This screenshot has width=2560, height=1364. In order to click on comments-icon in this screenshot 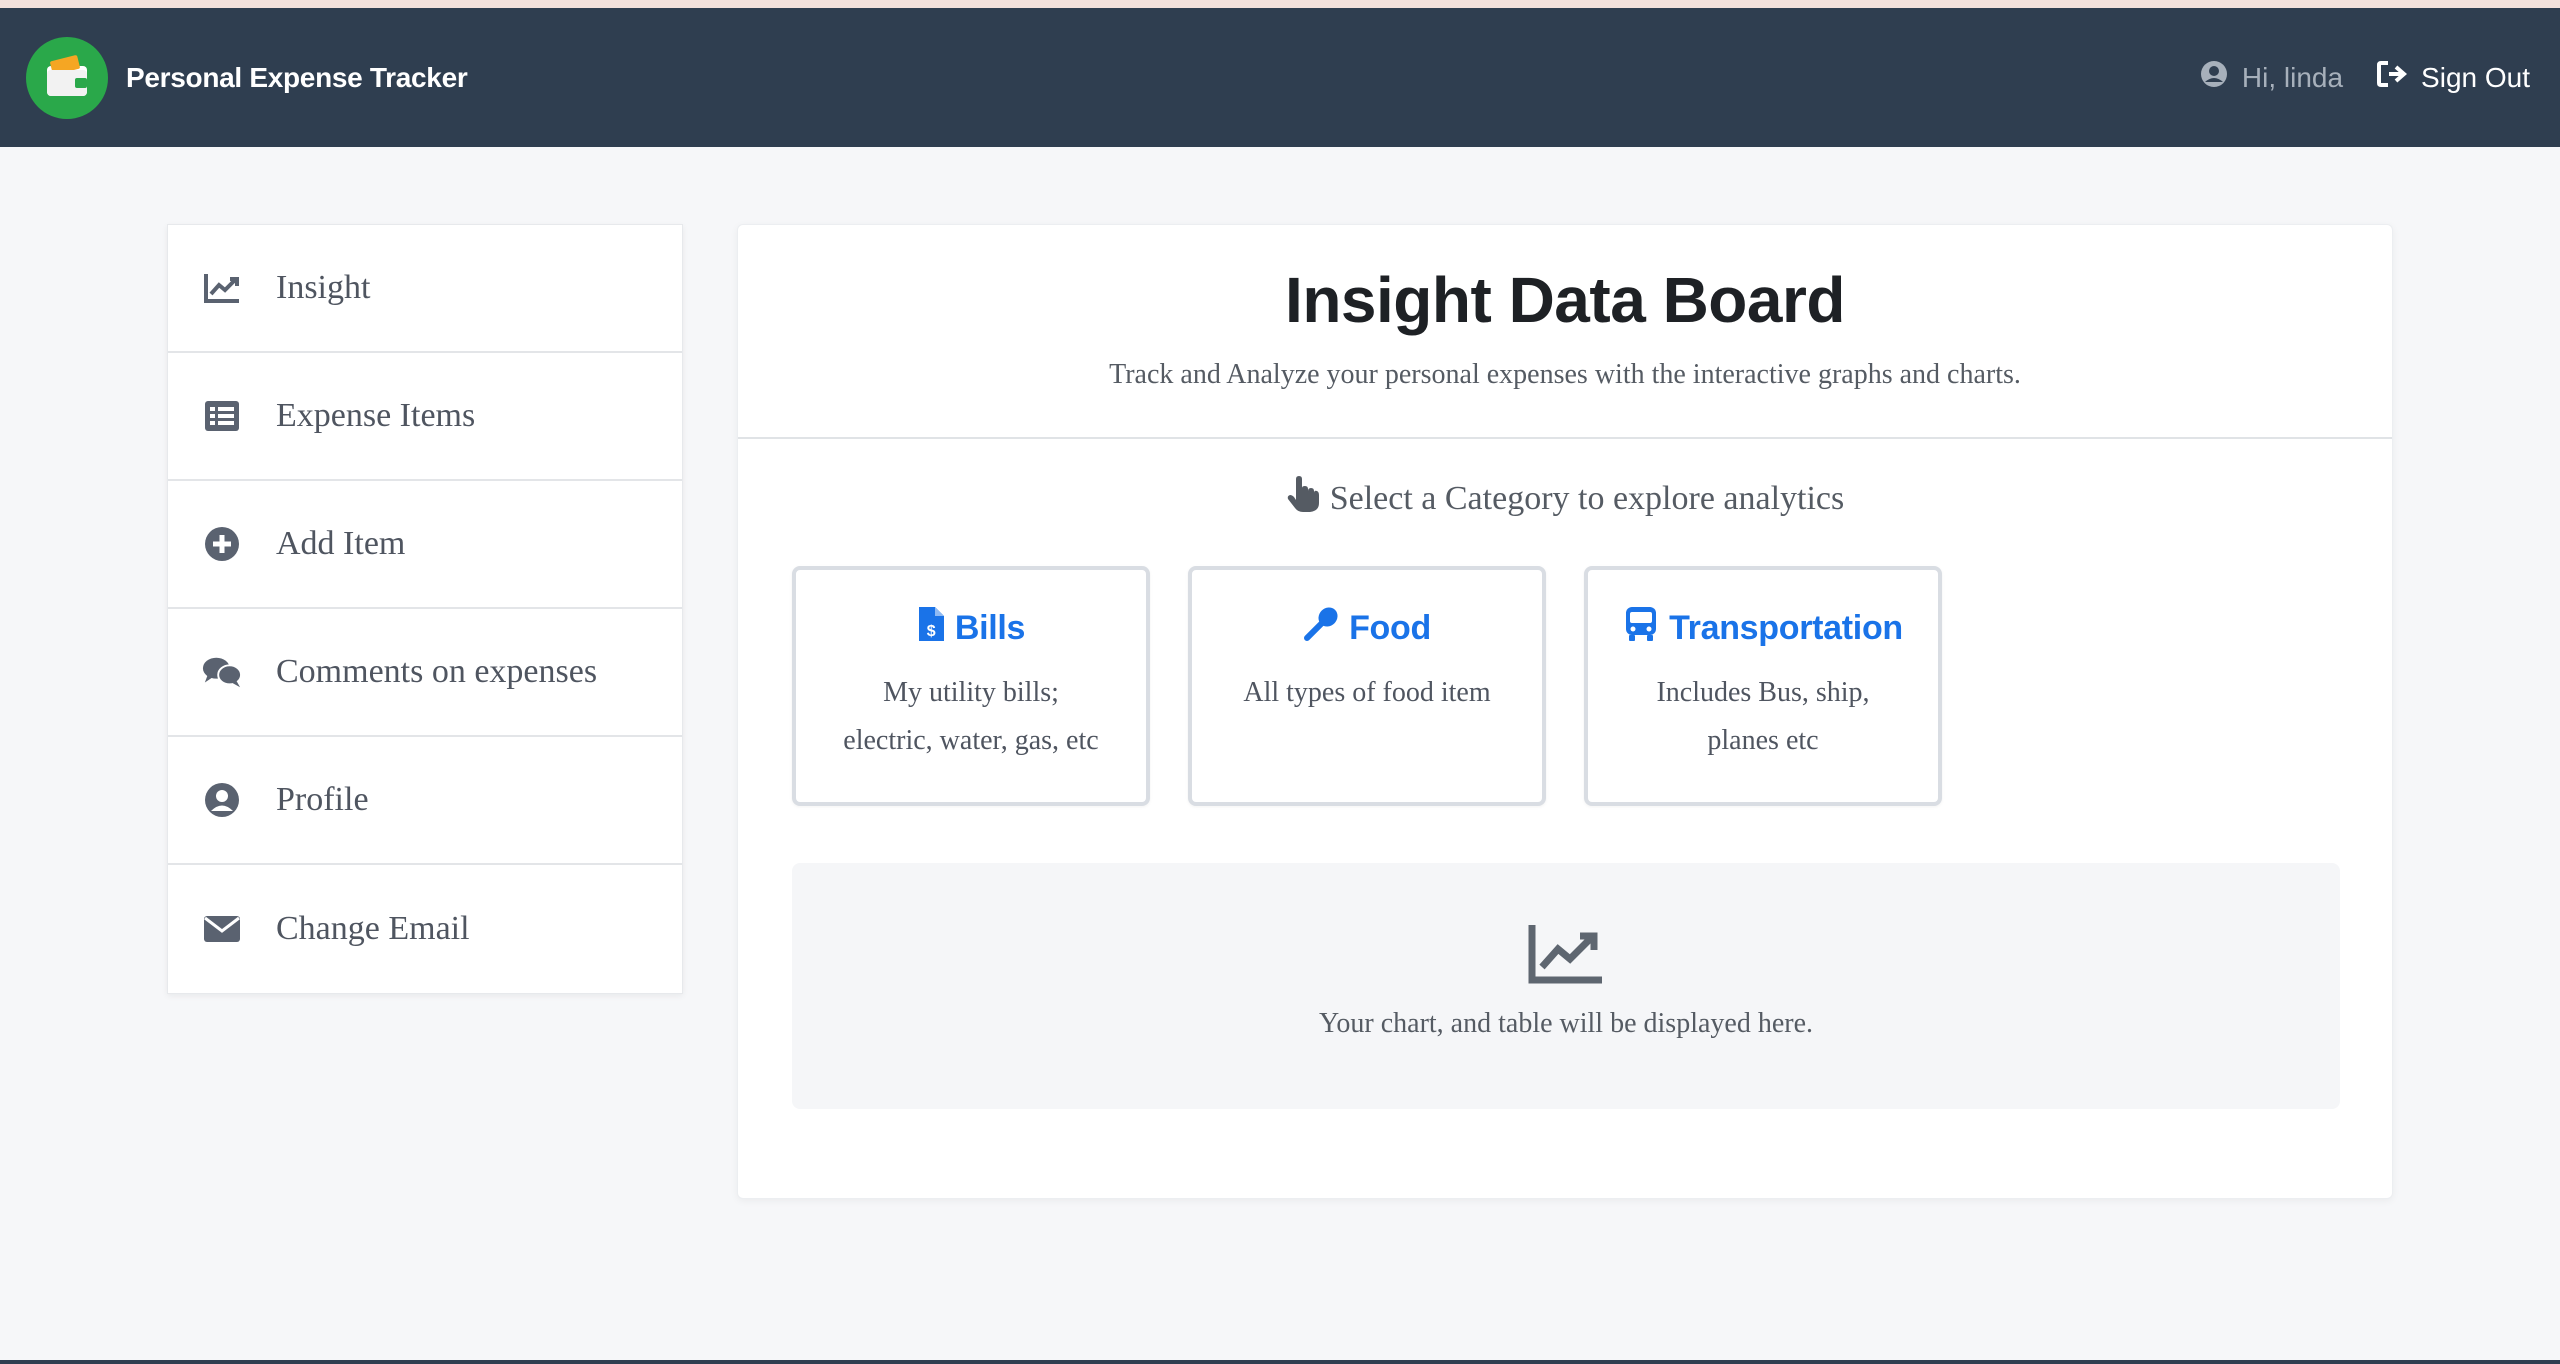, I will do `click(222, 672)`.